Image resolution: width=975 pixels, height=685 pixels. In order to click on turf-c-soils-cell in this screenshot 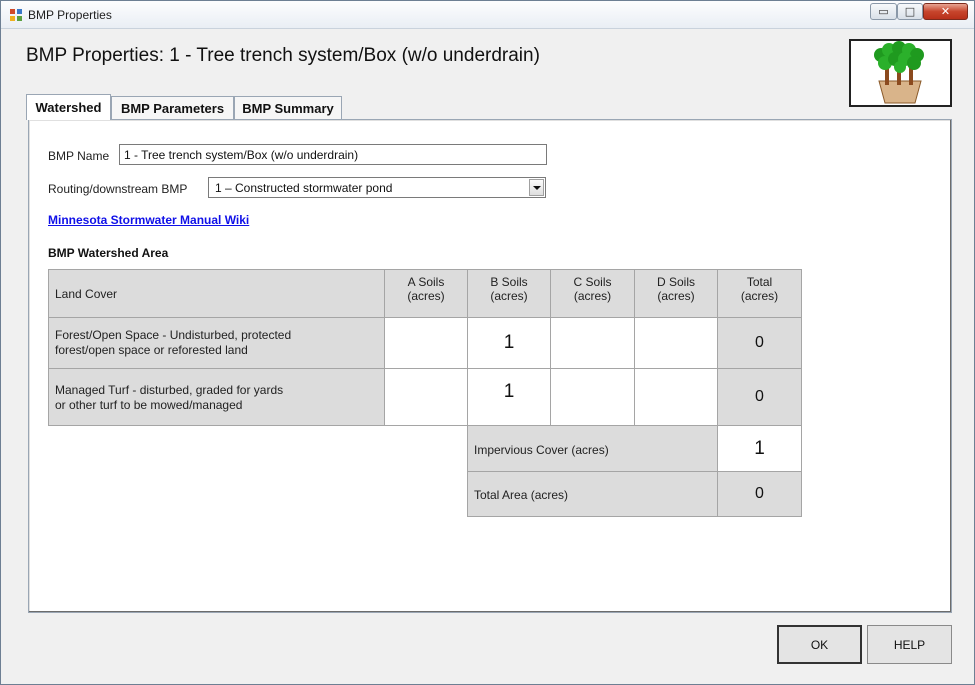, I will do `click(592, 397)`.